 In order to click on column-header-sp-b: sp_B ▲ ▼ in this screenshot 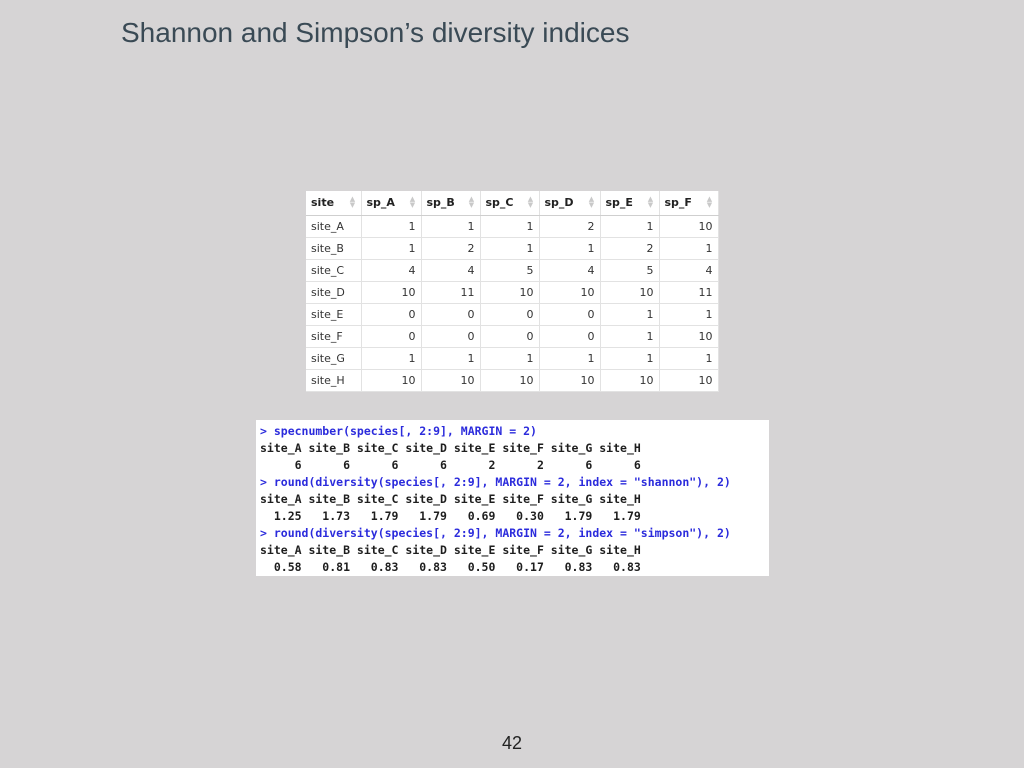, I will do `click(451, 203)`.